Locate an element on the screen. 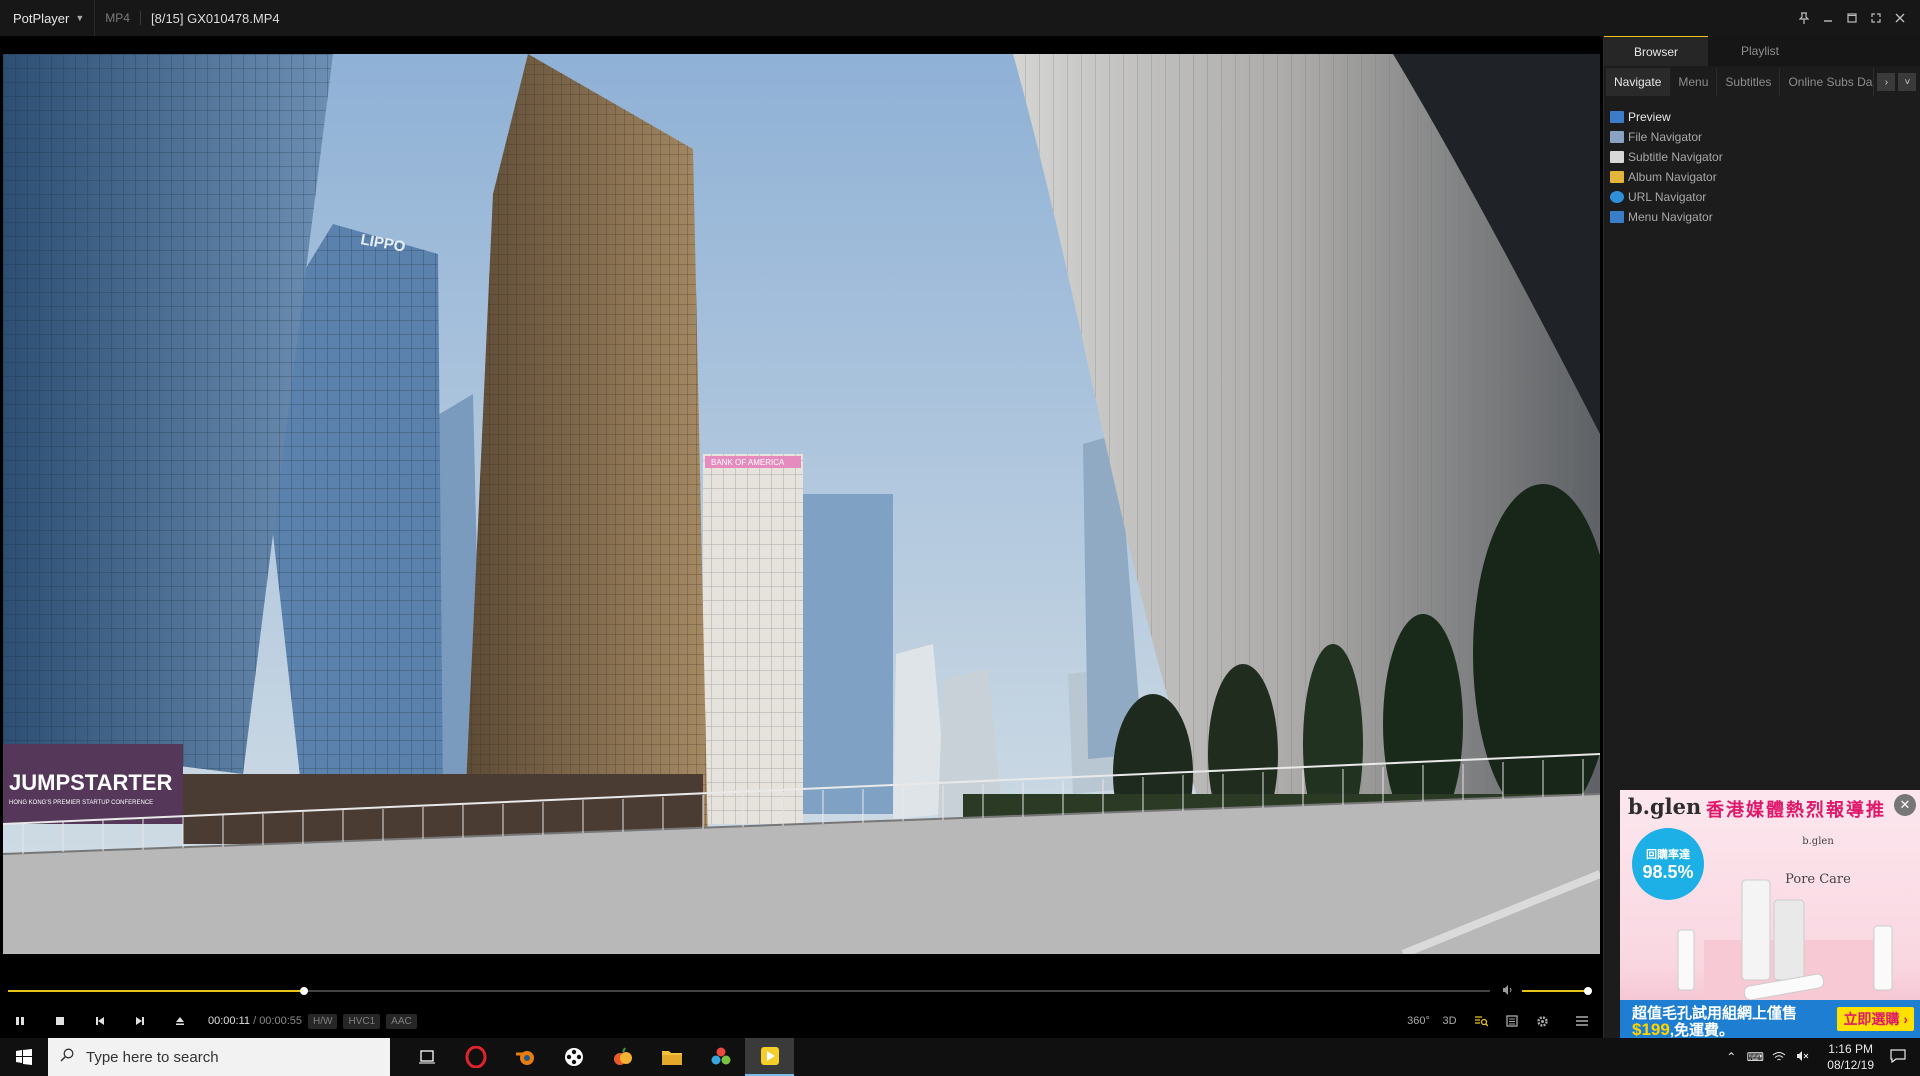 The width and height of the screenshot is (1920, 1076). nav-item-menu-navigator: Menu Navigator is located at coordinates (1765, 217).